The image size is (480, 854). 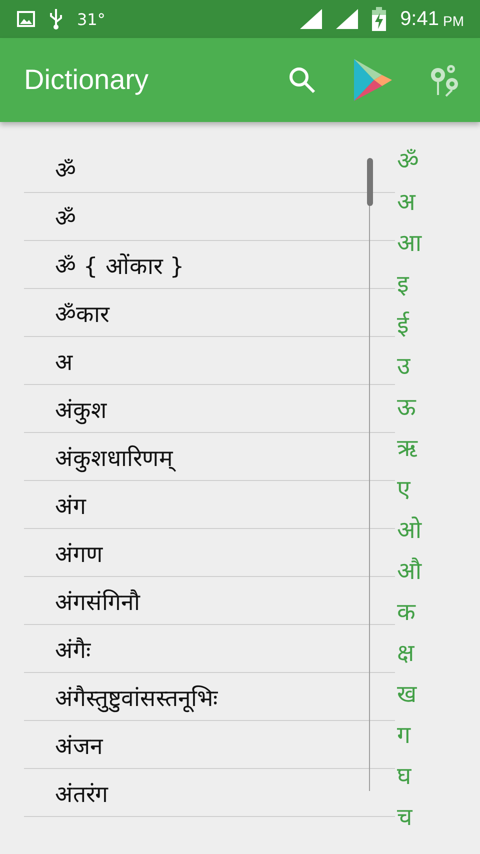 I want to click on word-text: अंकुश, so click(x=81, y=410).